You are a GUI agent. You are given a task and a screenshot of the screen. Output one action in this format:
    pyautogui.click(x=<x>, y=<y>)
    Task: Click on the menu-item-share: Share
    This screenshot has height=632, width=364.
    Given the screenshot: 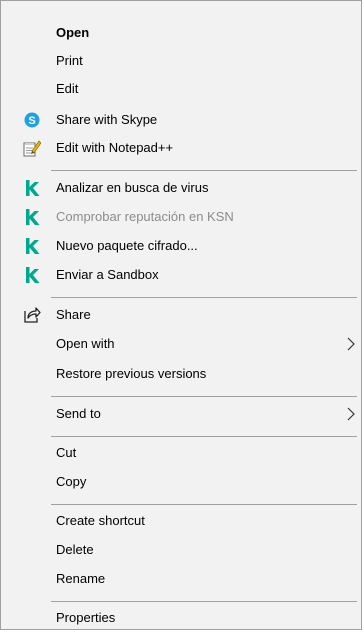 What is the action you would take?
    pyautogui.click(x=181, y=315)
    